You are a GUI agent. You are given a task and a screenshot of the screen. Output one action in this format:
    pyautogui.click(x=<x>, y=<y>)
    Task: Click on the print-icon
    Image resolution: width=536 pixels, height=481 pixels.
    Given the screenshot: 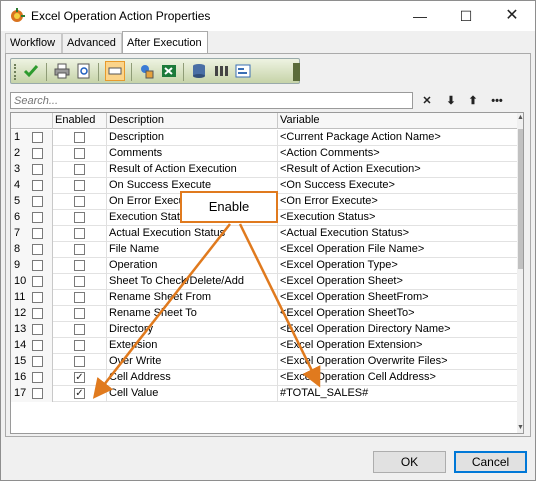 What is the action you would take?
    pyautogui.click(x=62, y=71)
    